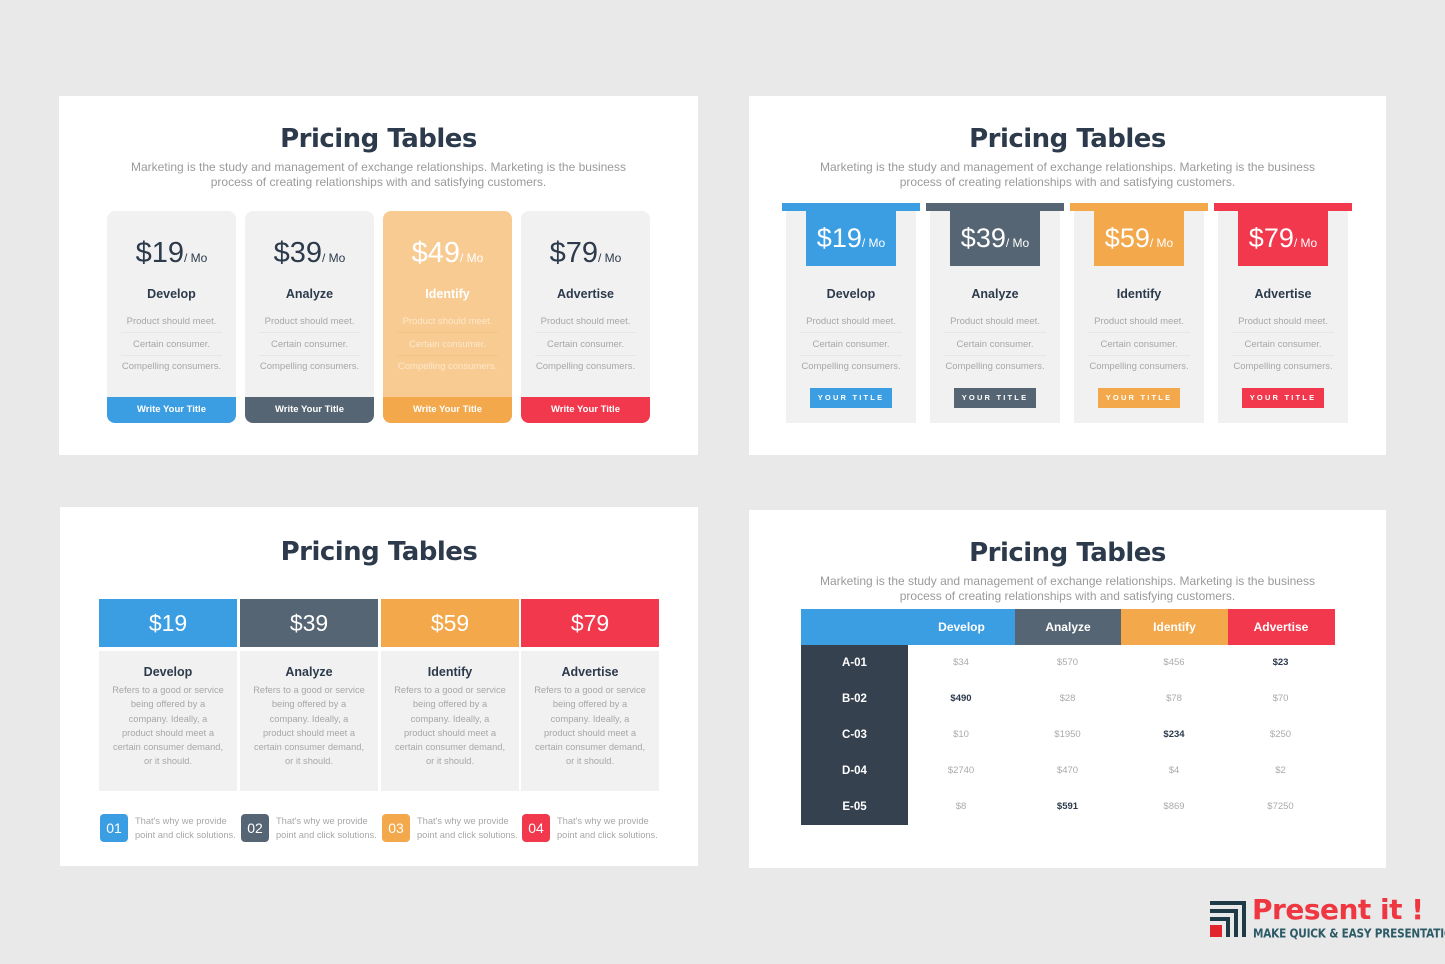  I want to click on step-number-badge: 04, so click(536, 828).